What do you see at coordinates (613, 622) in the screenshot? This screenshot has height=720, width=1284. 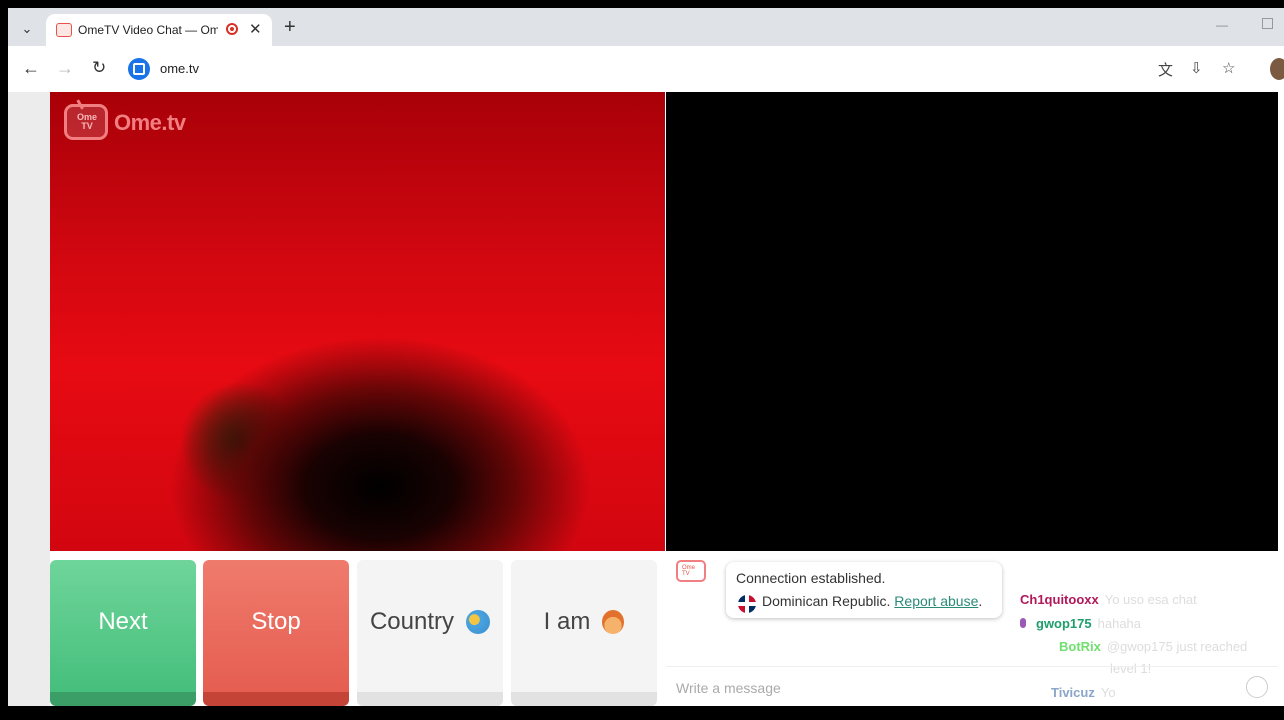 I see `person-icon` at bounding box center [613, 622].